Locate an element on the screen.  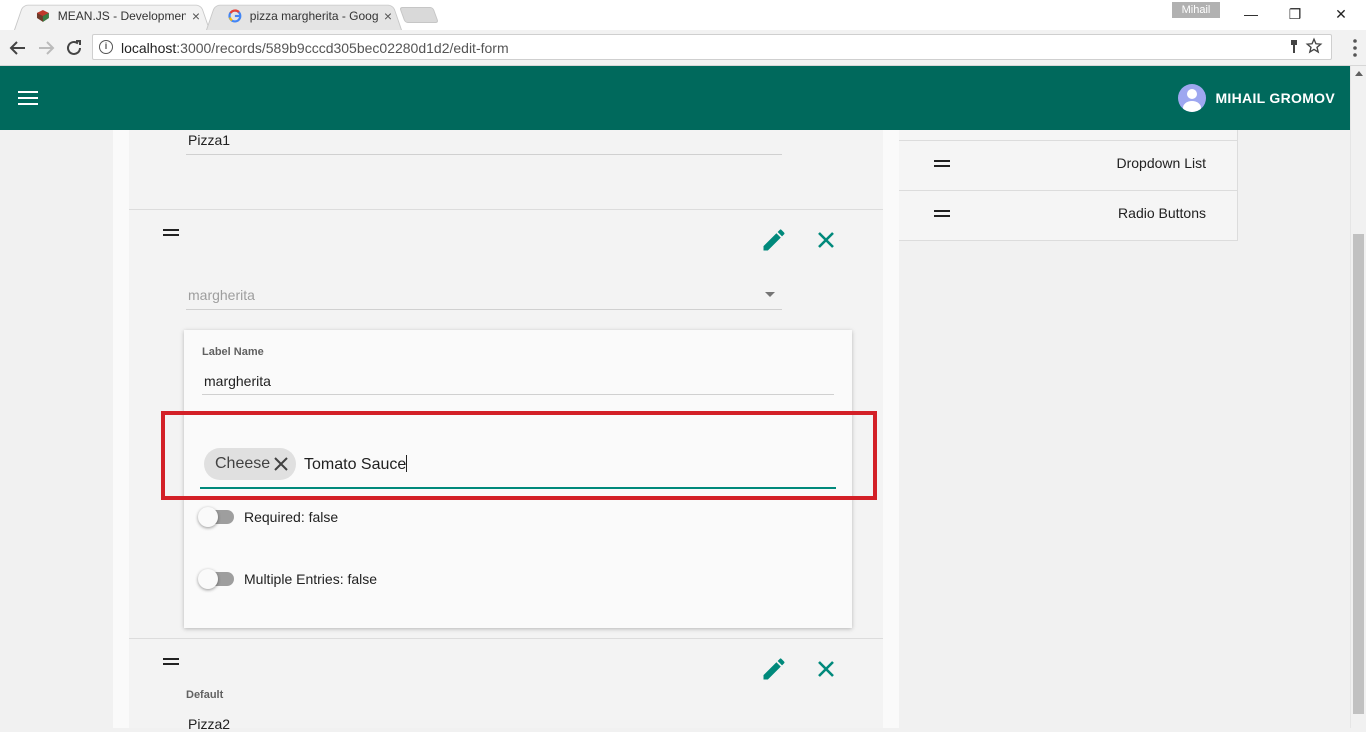
scrollbar-thumb is located at coordinates (1358, 474).